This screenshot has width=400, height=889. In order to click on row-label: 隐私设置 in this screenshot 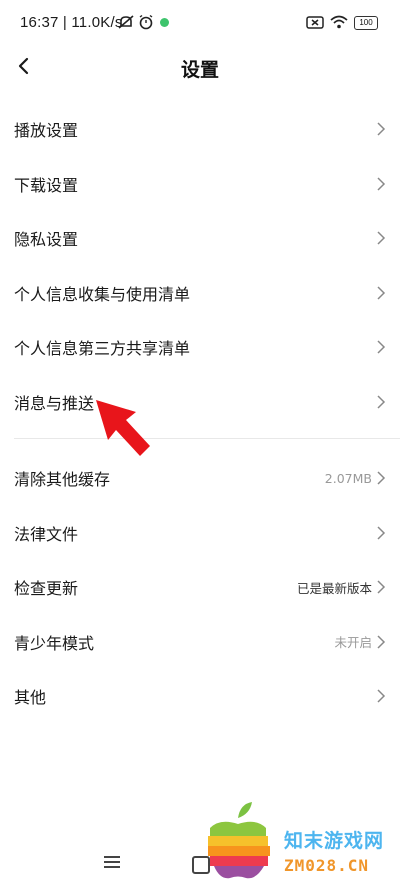, I will do `click(46, 240)`.